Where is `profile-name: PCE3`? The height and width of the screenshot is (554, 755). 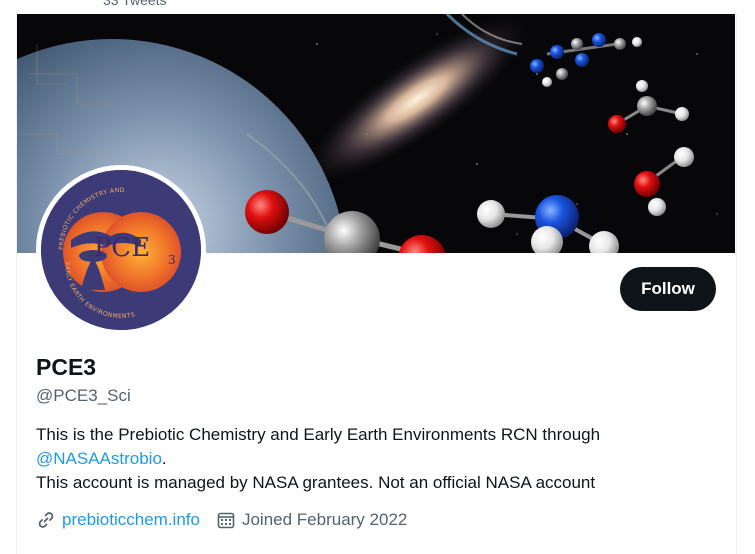
profile-name: PCE3 is located at coordinates (66, 367).